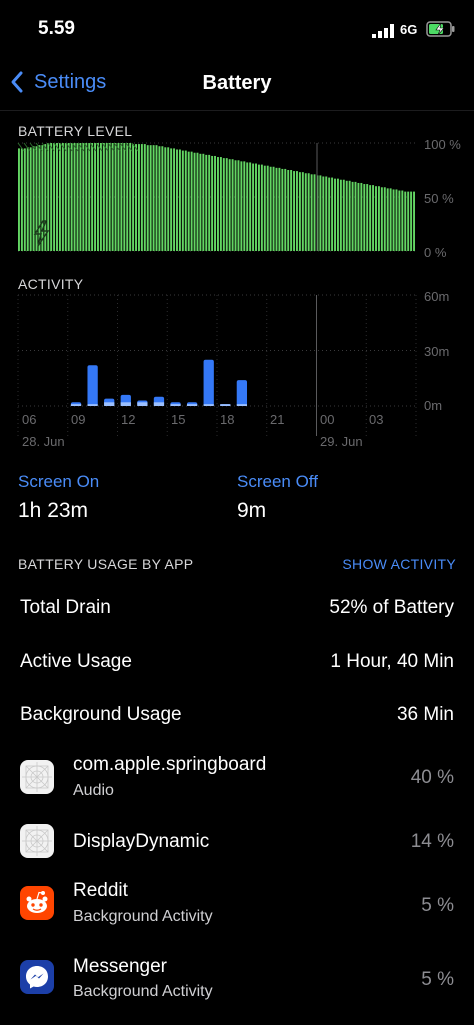  Describe the element at coordinates (437, 979) in the screenshot. I see `app-percent: 5 %` at that location.